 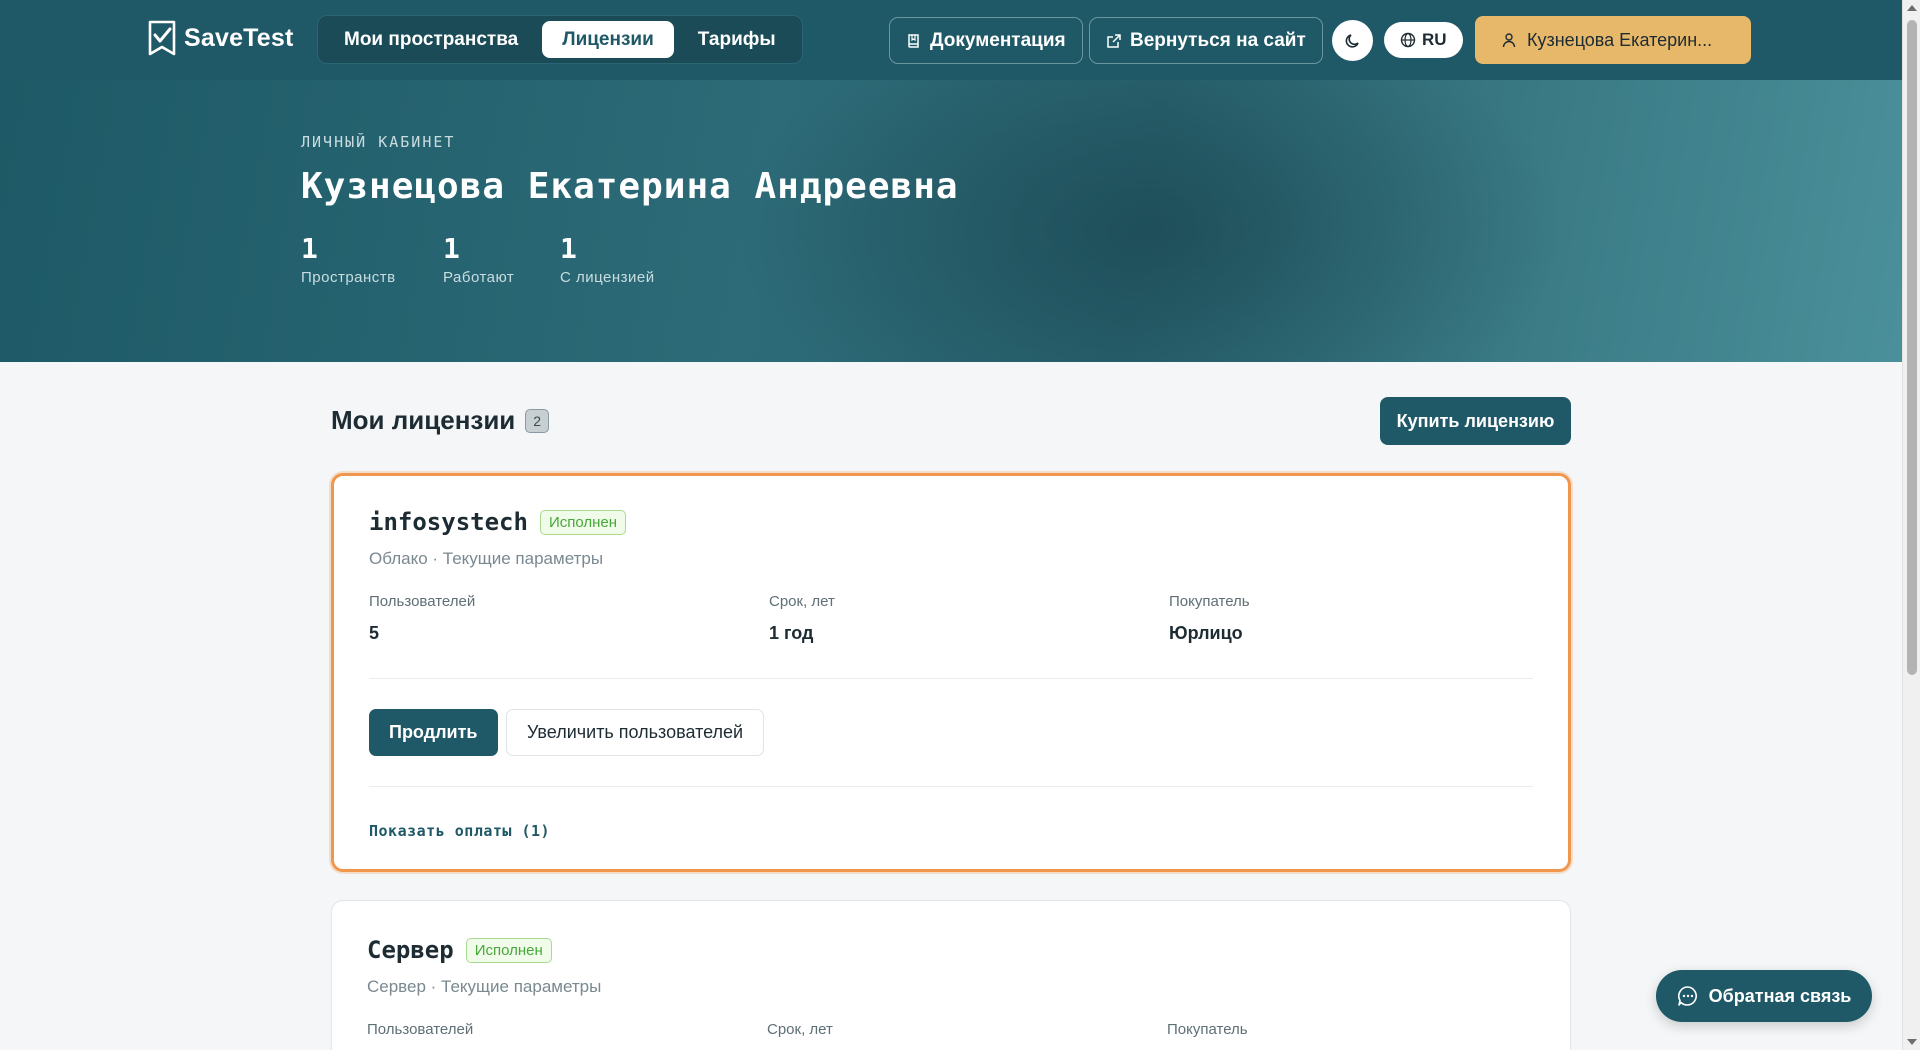 I want to click on stat-licensed: 1 С лицензией, so click(x=607, y=259).